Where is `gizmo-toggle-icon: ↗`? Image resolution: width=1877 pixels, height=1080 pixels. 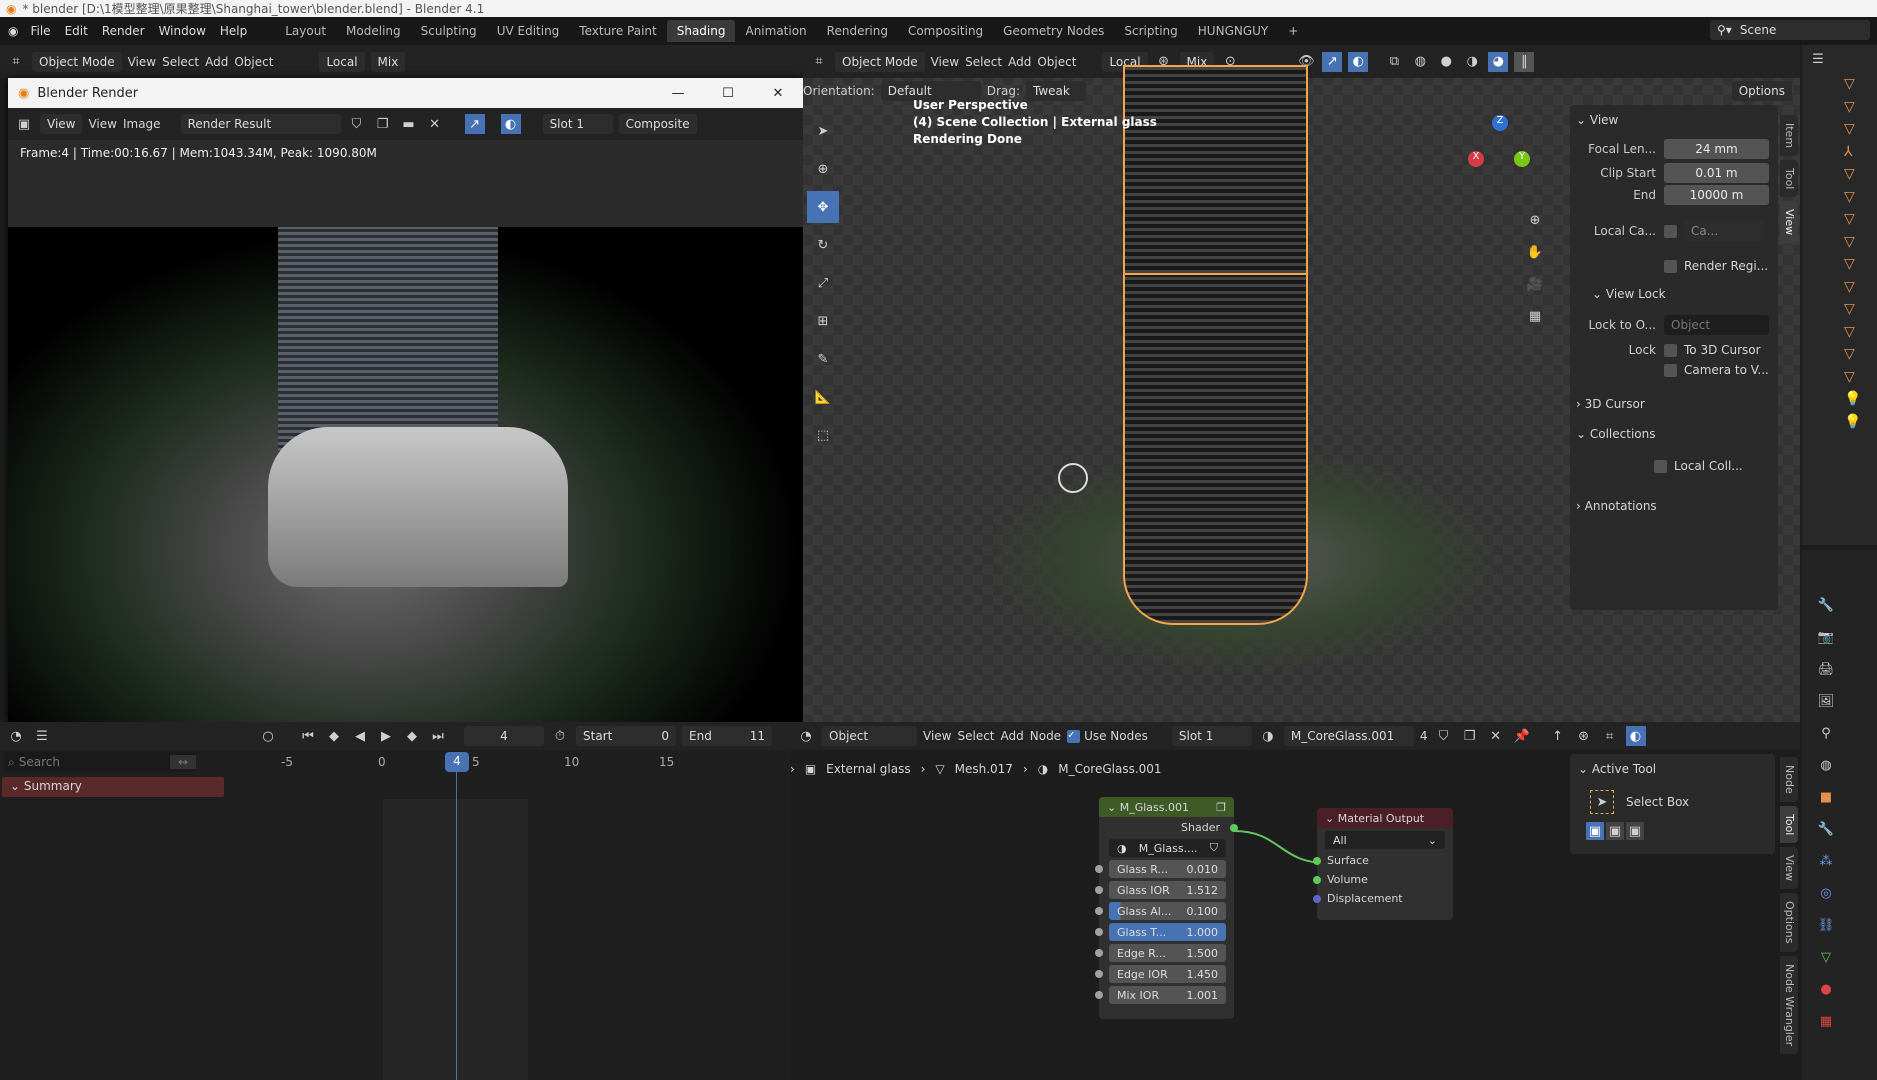 gizmo-toggle-icon: ↗ is located at coordinates (474, 124).